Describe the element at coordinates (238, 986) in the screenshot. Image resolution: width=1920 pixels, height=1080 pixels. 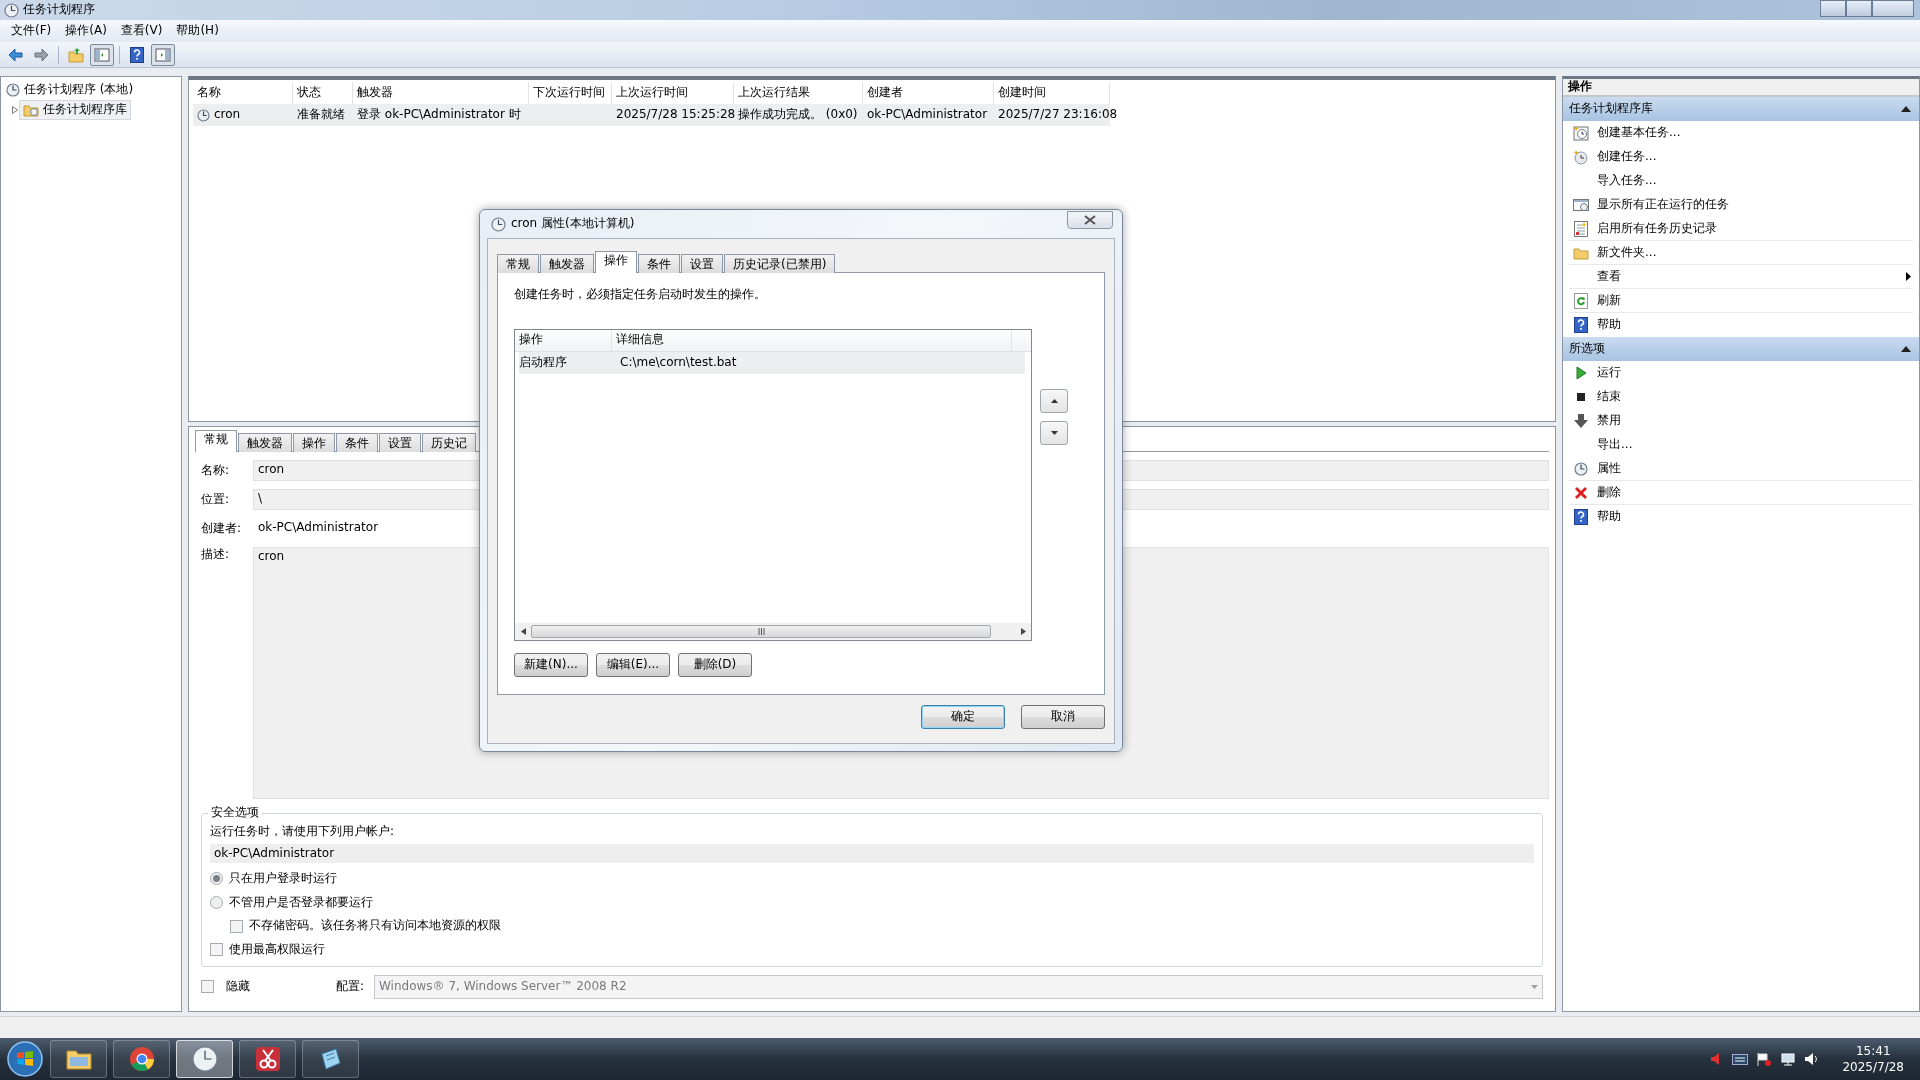
I see `checkbox-label: 隐藏` at that location.